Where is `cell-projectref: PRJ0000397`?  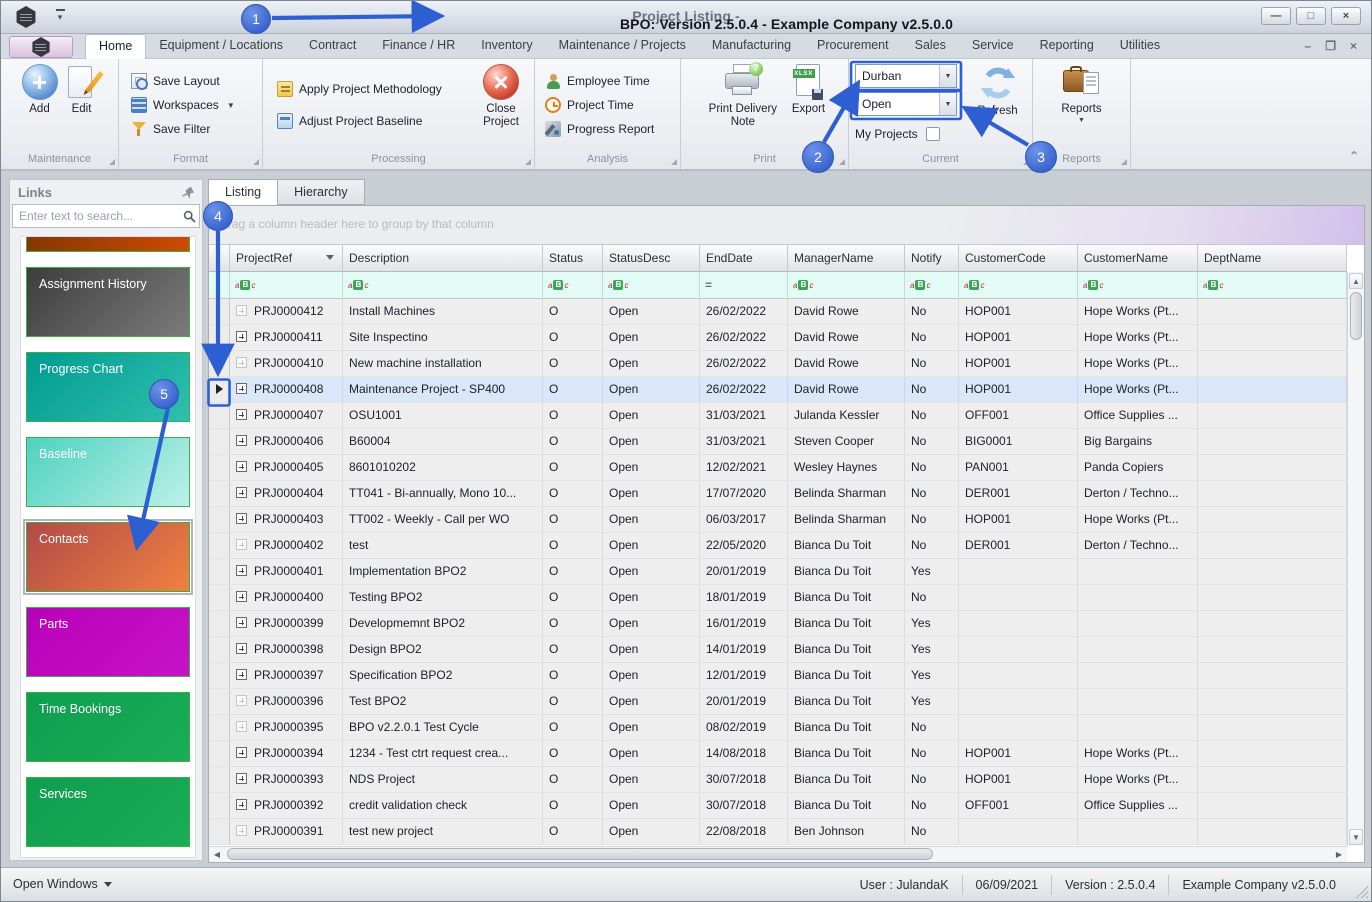
cell-projectref: PRJ0000397 is located at coordinates (286, 675).